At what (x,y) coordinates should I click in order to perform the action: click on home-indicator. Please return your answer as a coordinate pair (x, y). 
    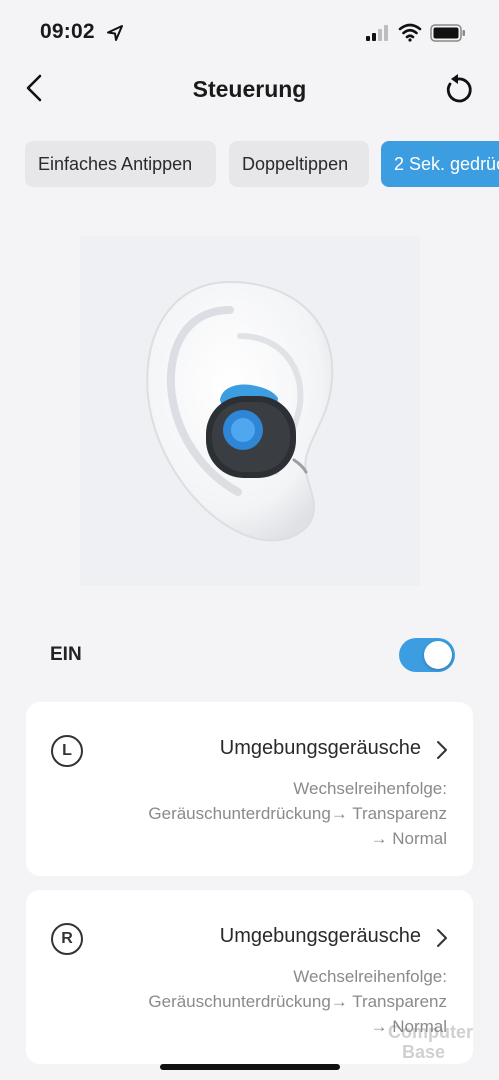
    Looking at the image, I should click on (250, 1067).